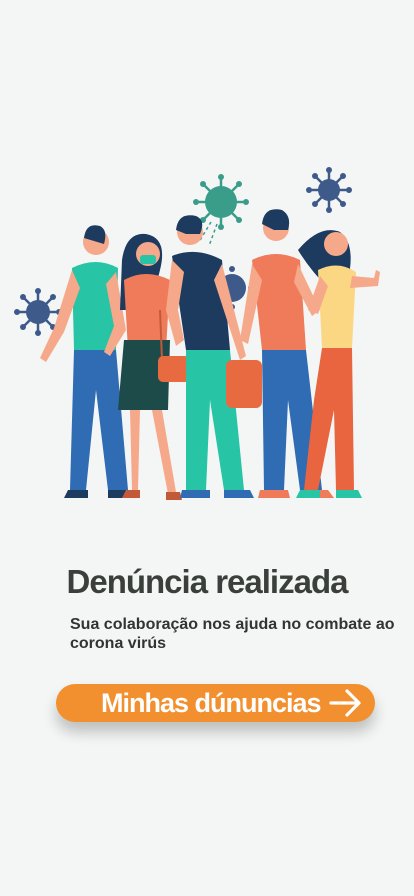 The image size is (414, 896). What do you see at coordinates (207, 581) in the screenshot?
I see `page-title: Denúncia realizada` at bounding box center [207, 581].